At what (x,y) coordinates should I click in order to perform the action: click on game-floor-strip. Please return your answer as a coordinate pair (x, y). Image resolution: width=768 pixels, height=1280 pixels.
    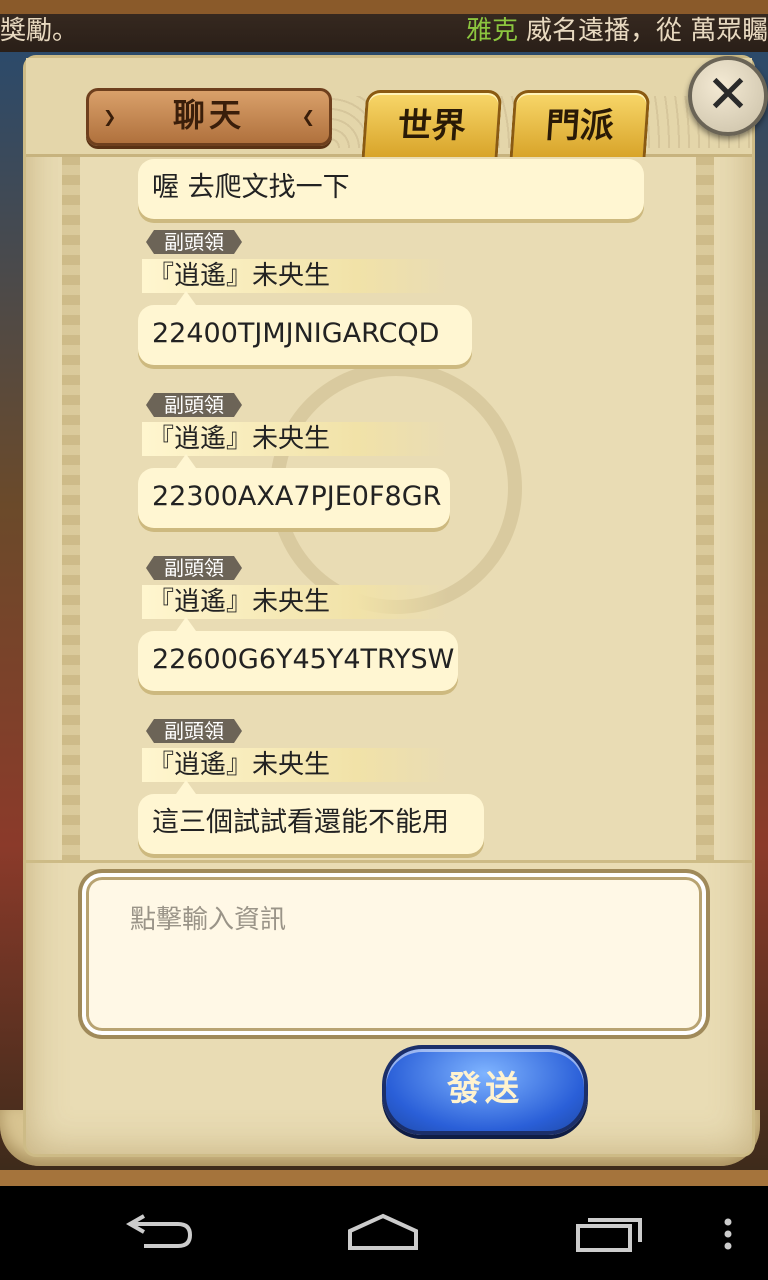
    Looking at the image, I should click on (384, 1178).